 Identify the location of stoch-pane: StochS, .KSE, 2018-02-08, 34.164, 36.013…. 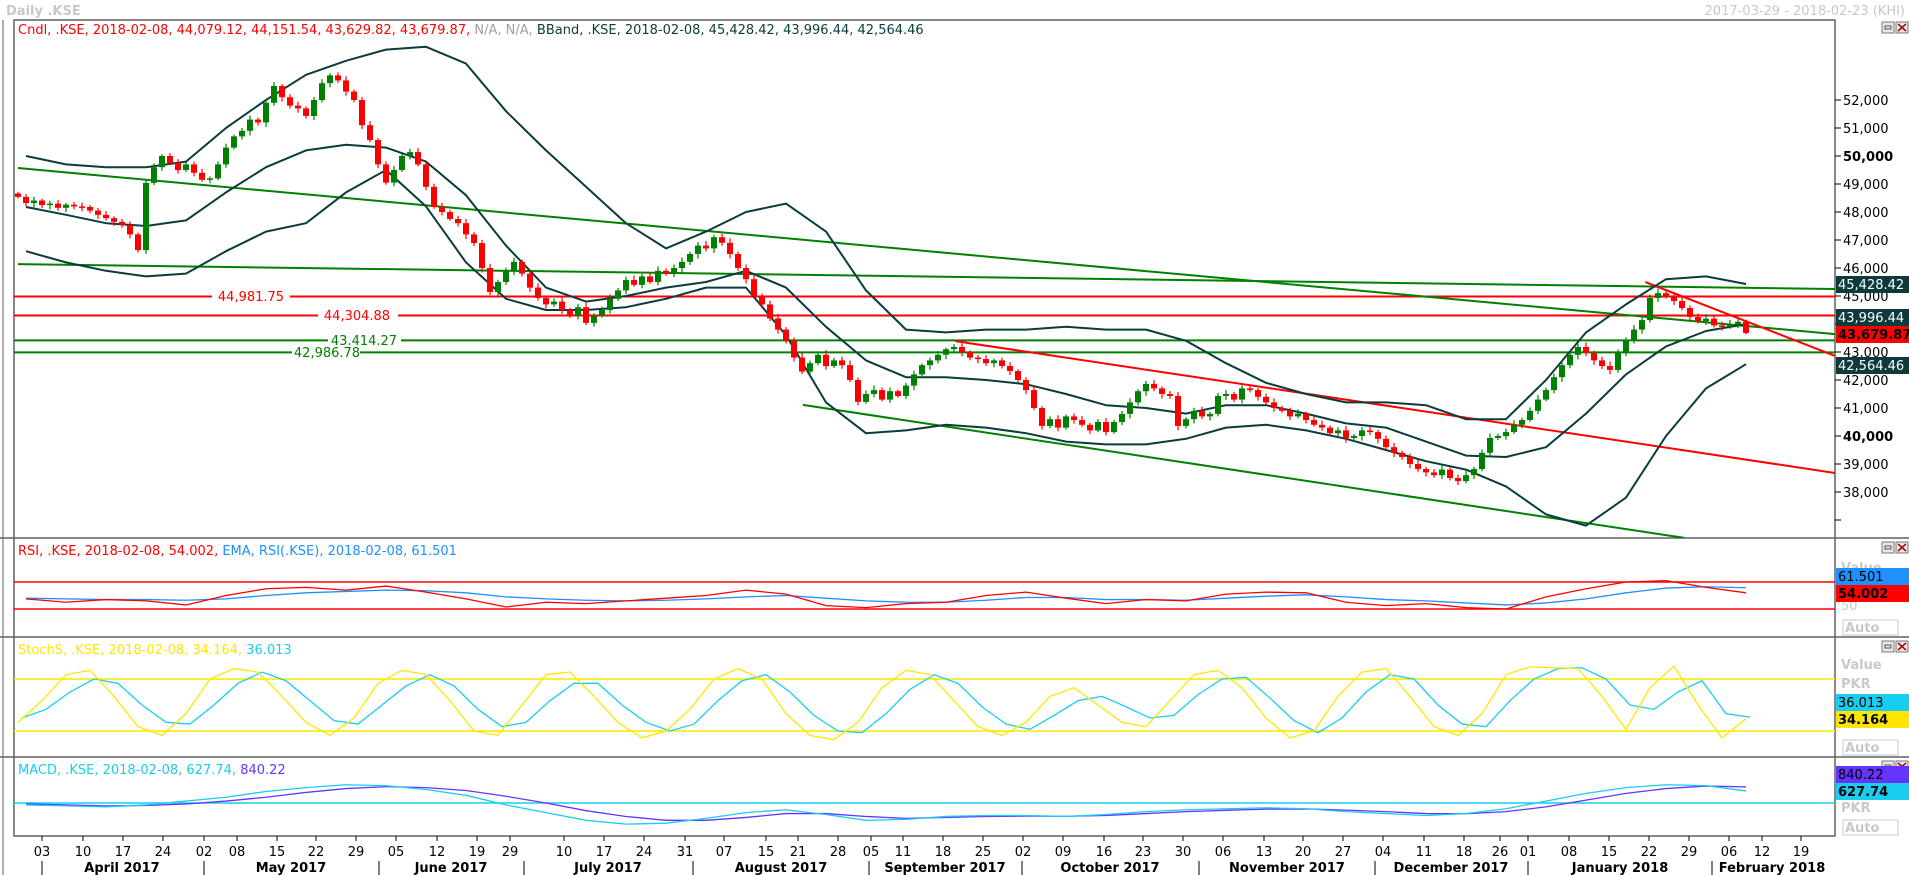
(961, 699).